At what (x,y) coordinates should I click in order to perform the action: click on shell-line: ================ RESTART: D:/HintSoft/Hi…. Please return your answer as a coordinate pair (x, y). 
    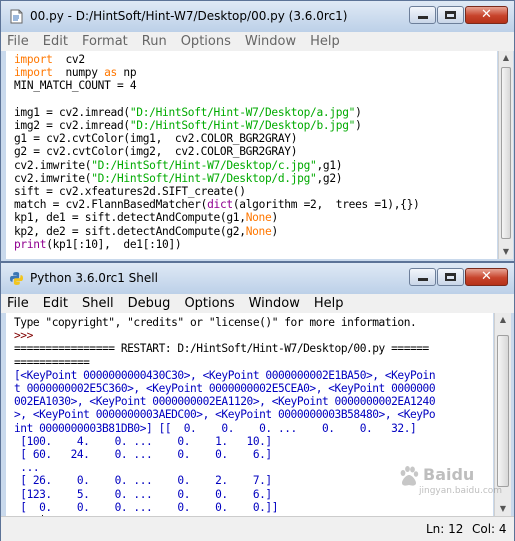
    Looking at the image, I should click on (253, 348).